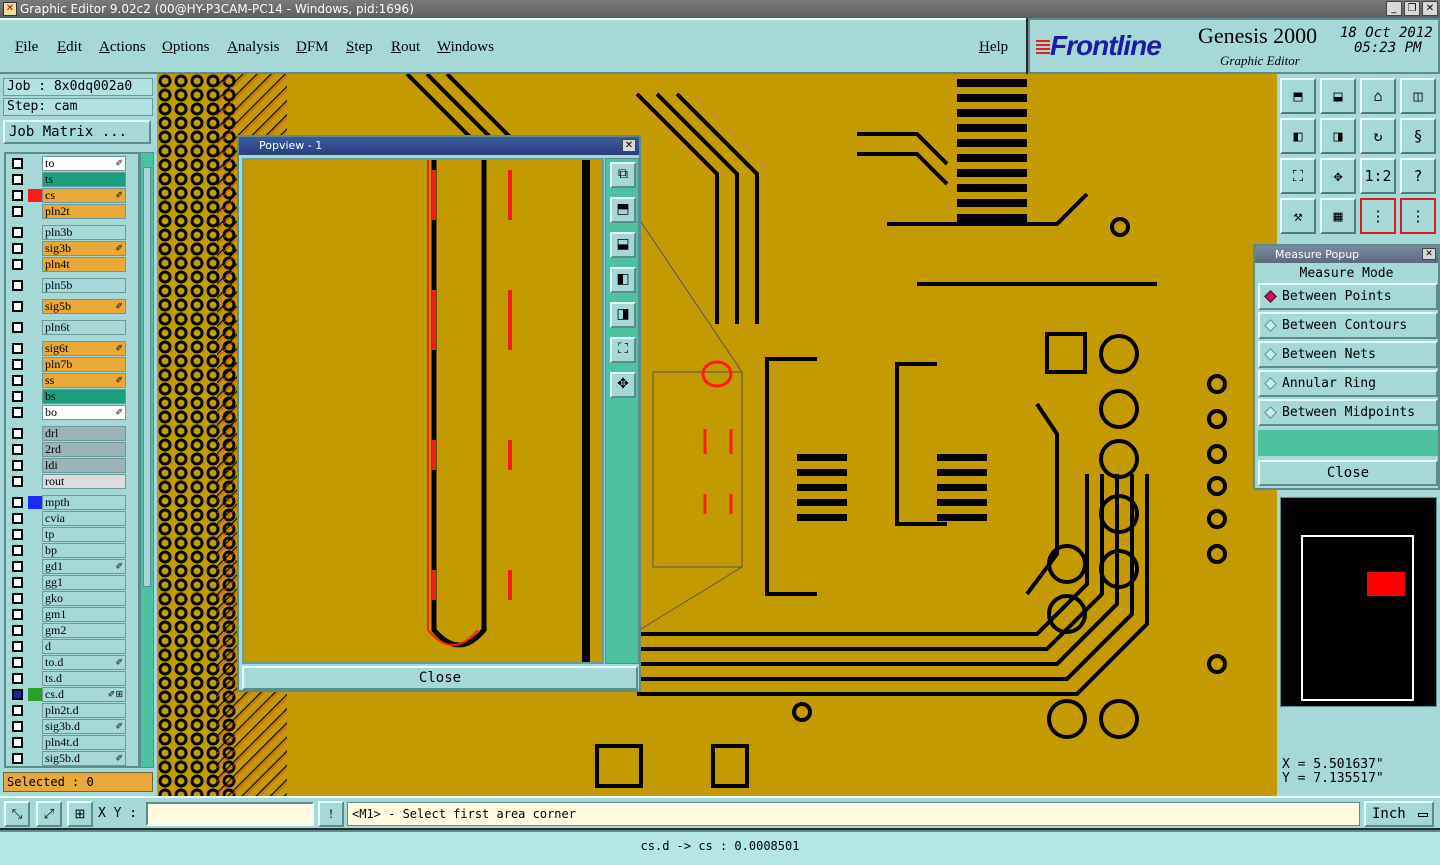  Describe the element at coordinates (84, 306) in the screenshot. I see `layer-name: sig5b ✐` at that location.